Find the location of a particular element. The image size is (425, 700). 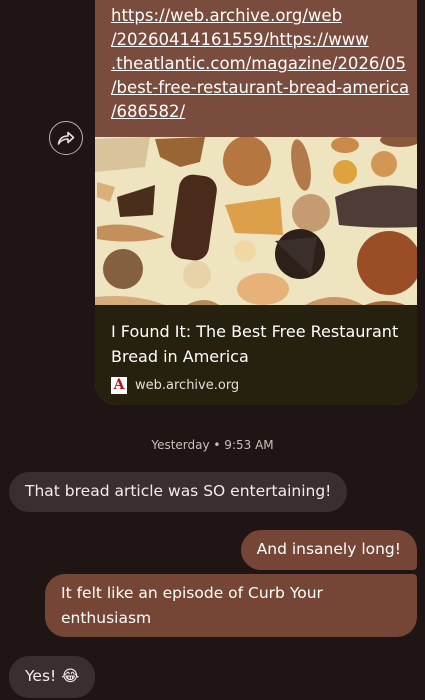

site-favicon: A is located at coordinates (119, 385).